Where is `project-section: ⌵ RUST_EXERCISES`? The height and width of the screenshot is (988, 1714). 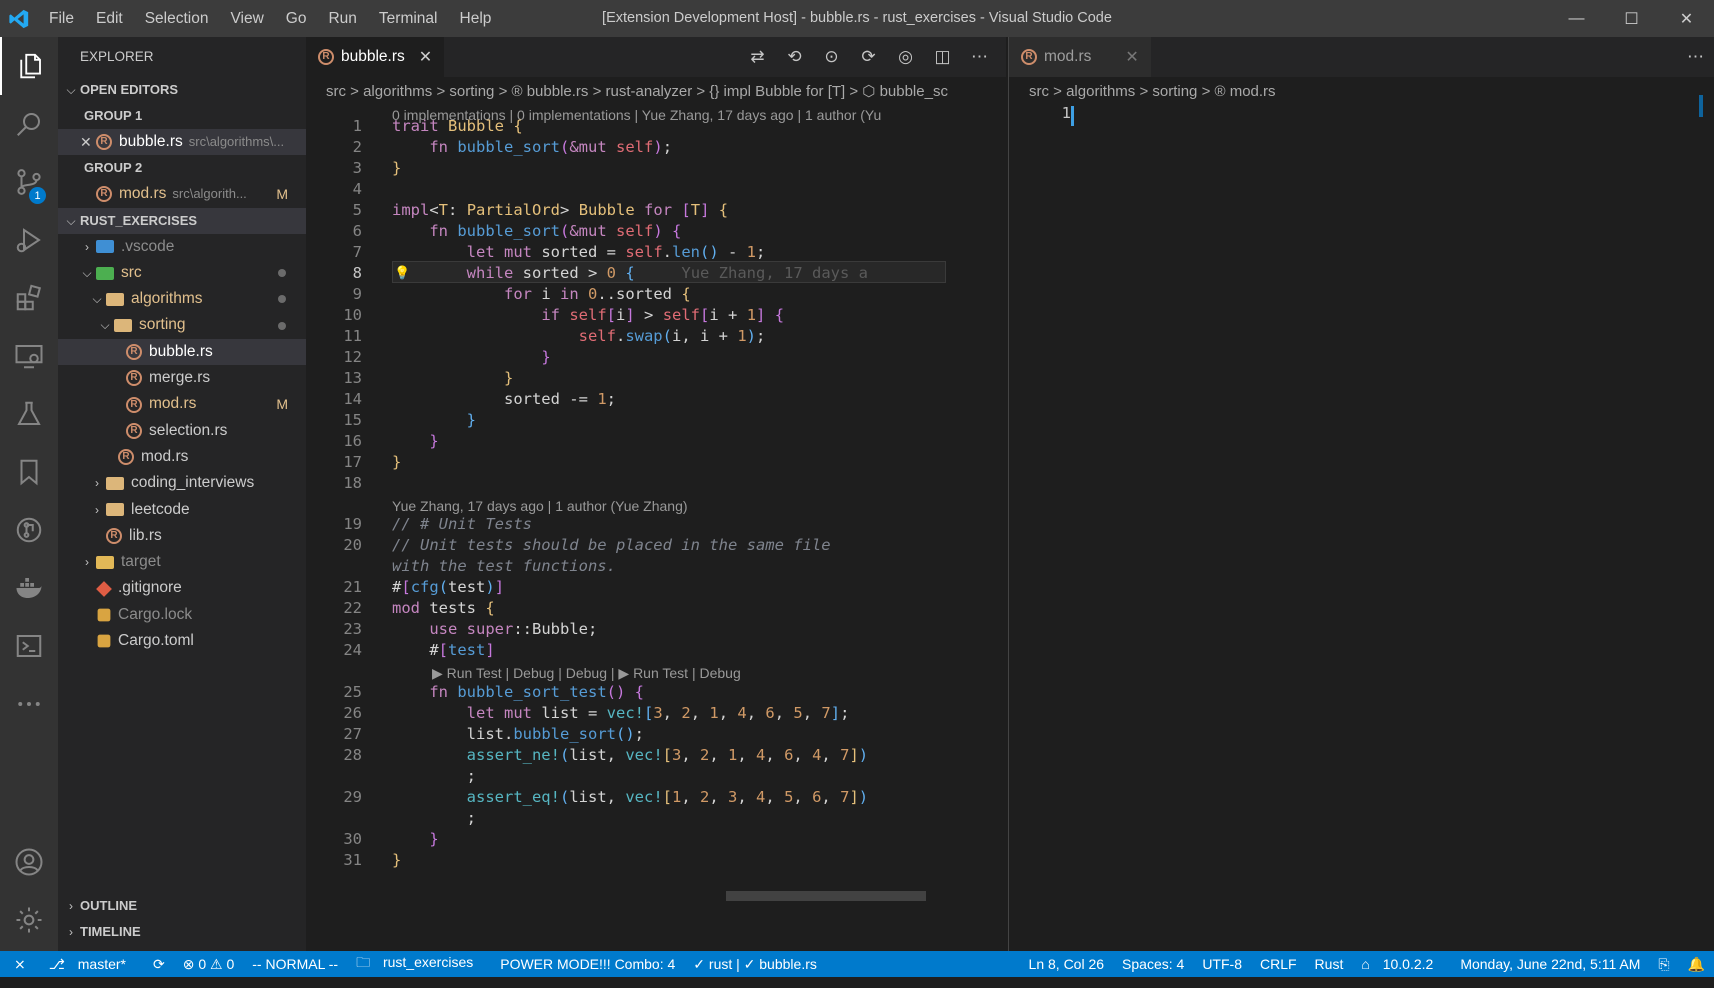 project-section: ⌵ RUST_EXERCISES is located at coordinates (182, 220).